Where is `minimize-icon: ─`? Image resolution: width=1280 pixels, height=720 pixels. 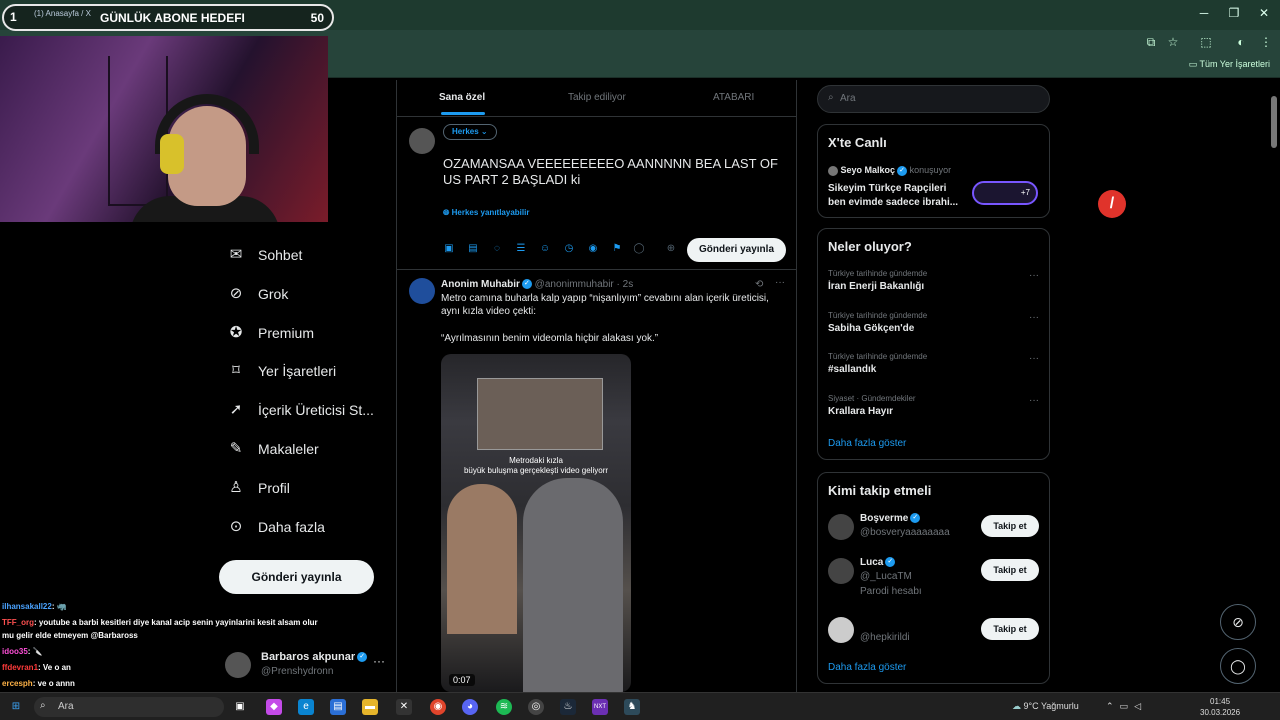 minimize-icon: ─ is located at coordinates (1204, 14).